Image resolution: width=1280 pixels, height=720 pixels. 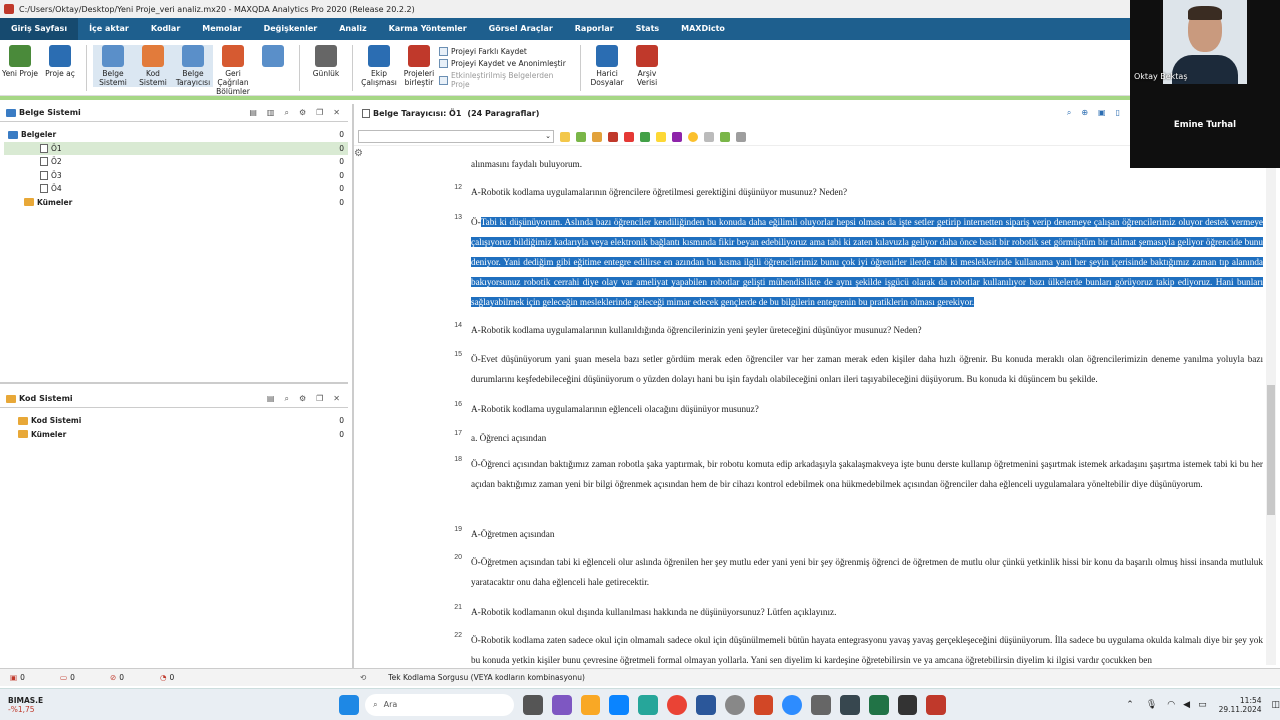 What do you see at coordinates (532, 704) in the screenshot?
I see `task-view-icon` at bounding box center [532, 704].